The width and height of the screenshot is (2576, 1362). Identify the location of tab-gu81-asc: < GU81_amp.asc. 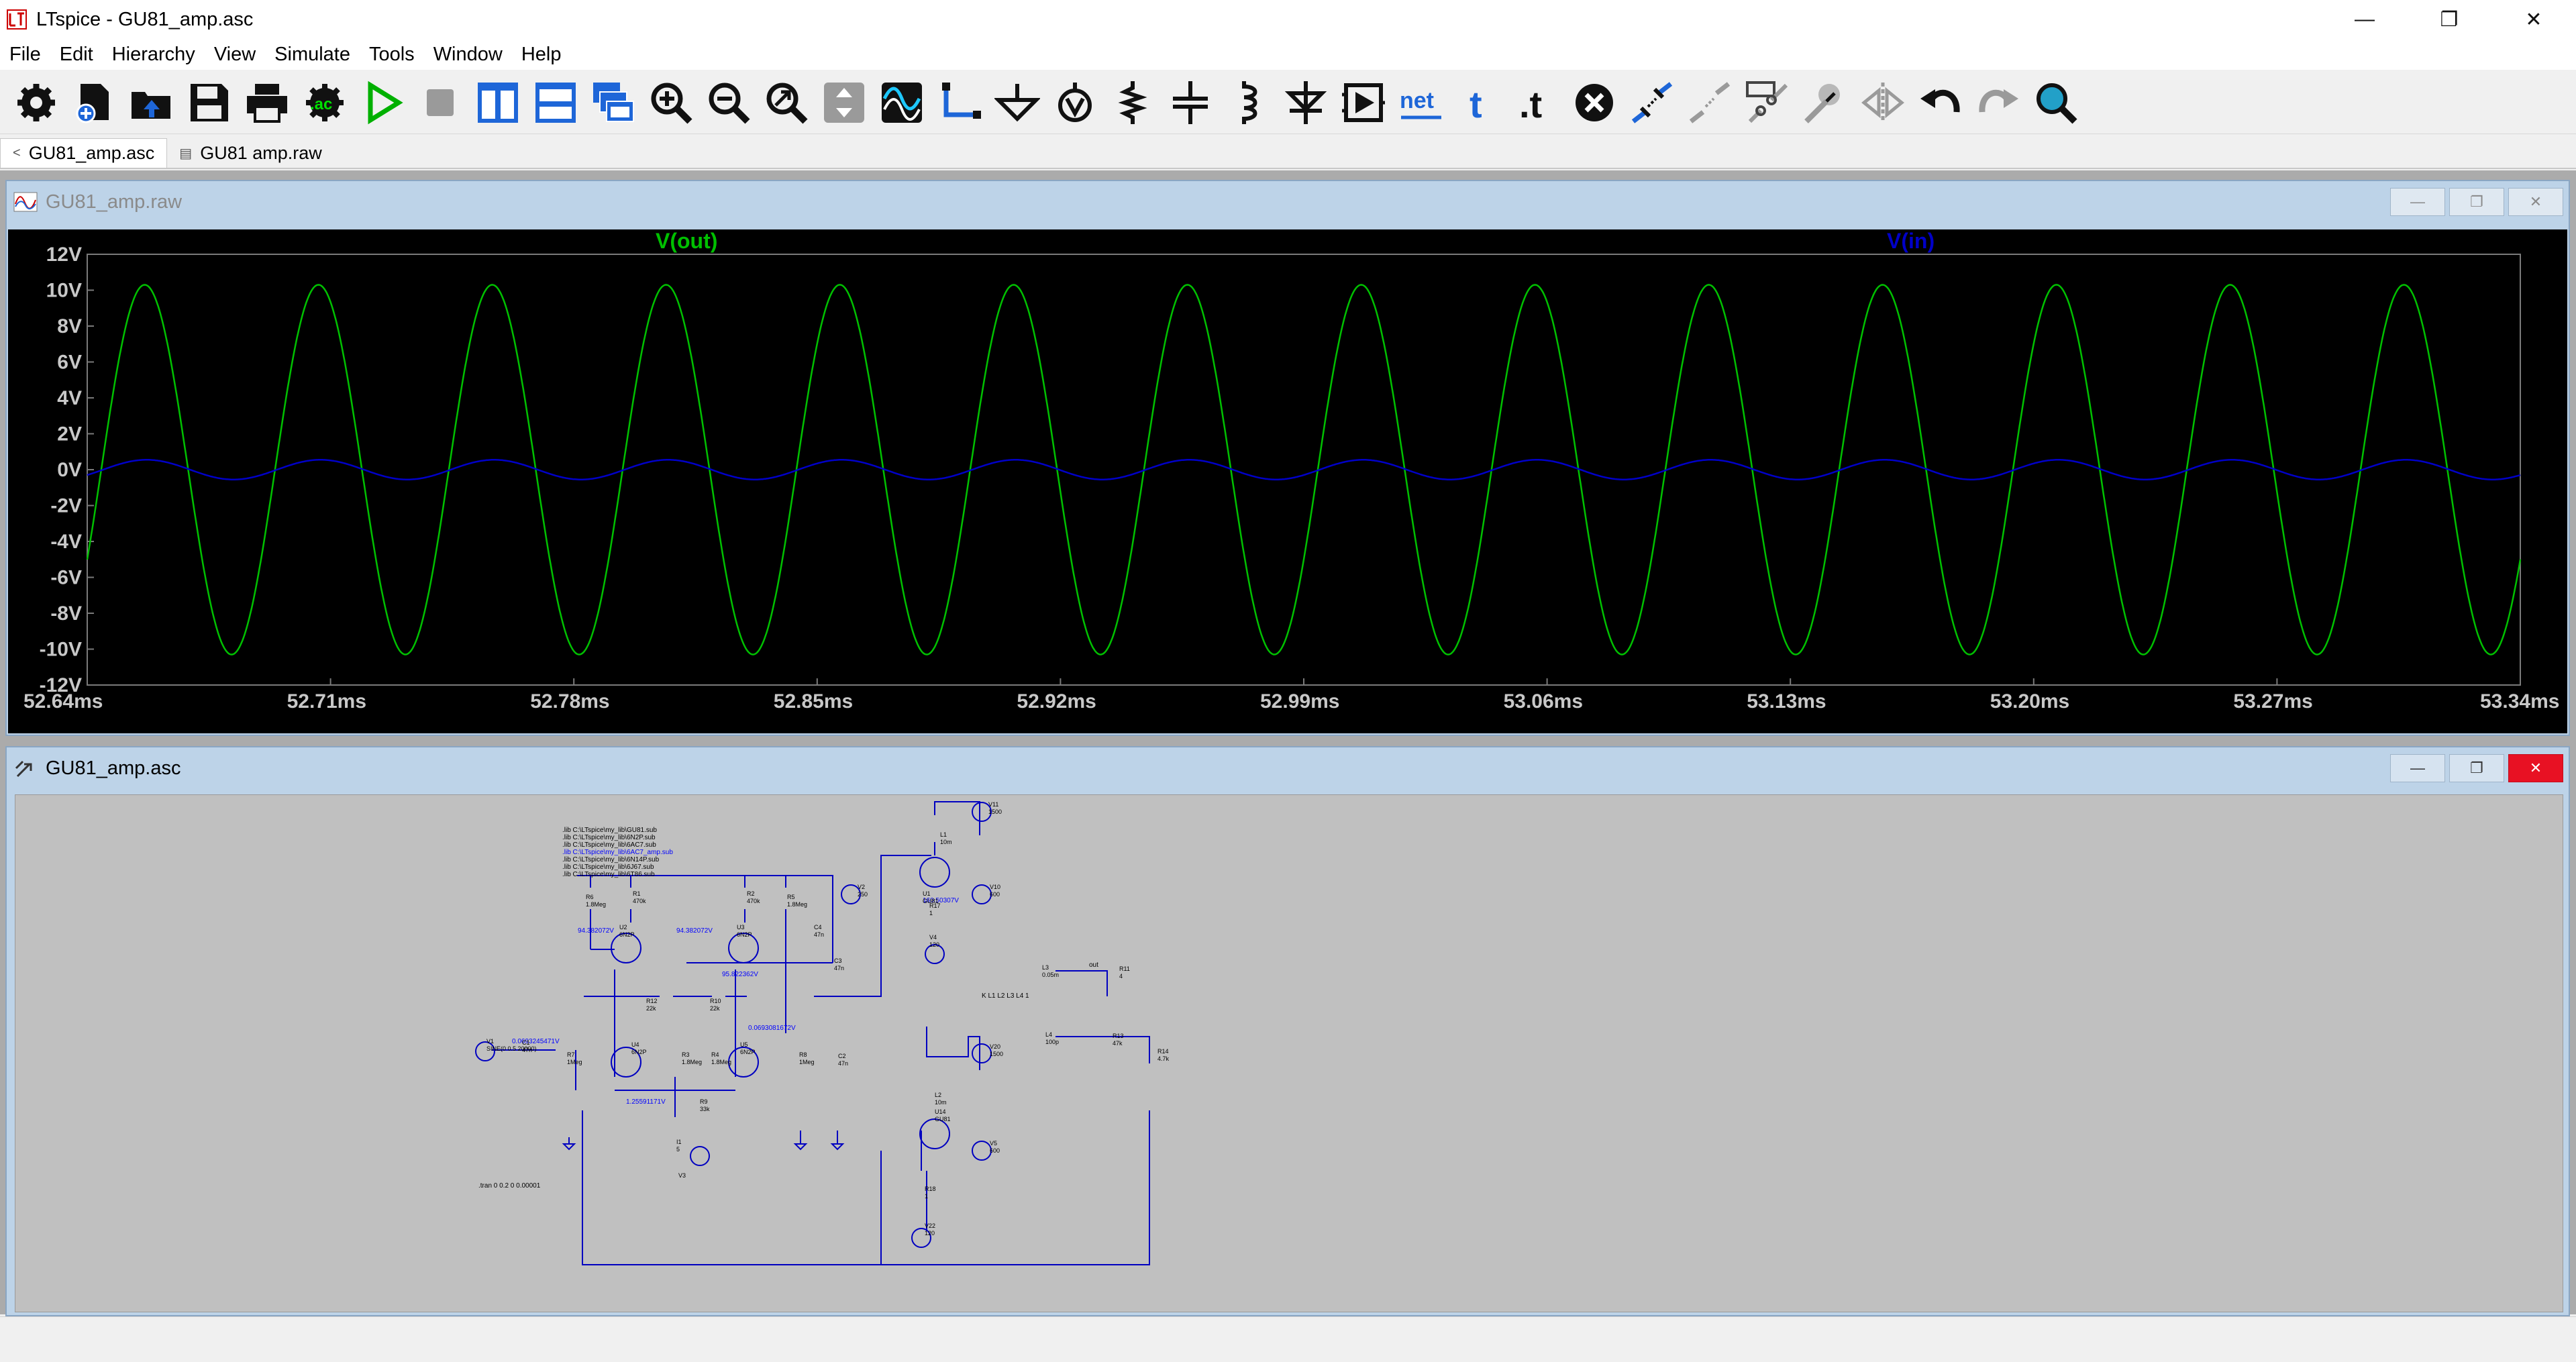
(84, 153).